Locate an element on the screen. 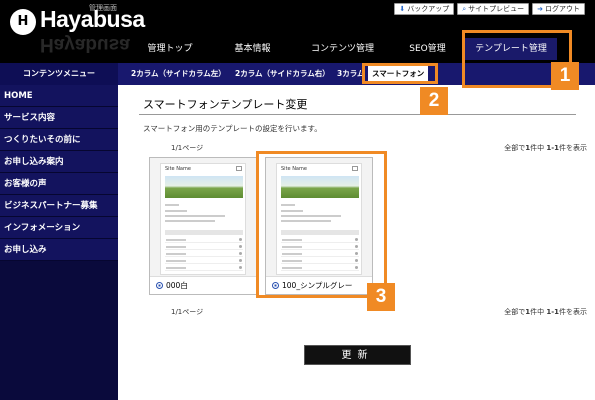  logo-subtitle: 管理画面 is located at coordinates (103, 8).